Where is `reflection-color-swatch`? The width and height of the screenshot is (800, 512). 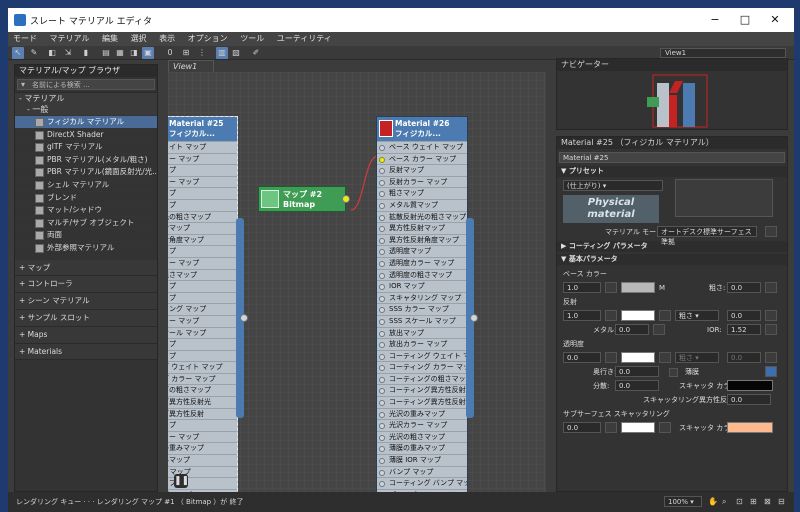
reflection-color-swatch is located at coordinates (638, 315).